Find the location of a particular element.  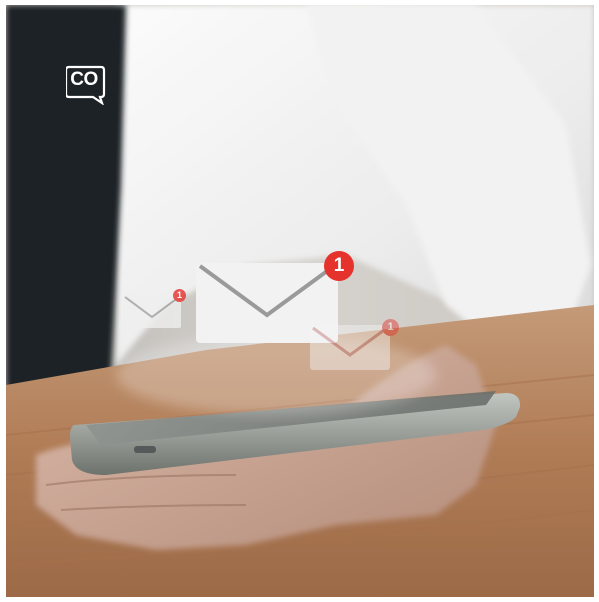

notification-badge-small-right: 1 is located at coordinates (390, 327).